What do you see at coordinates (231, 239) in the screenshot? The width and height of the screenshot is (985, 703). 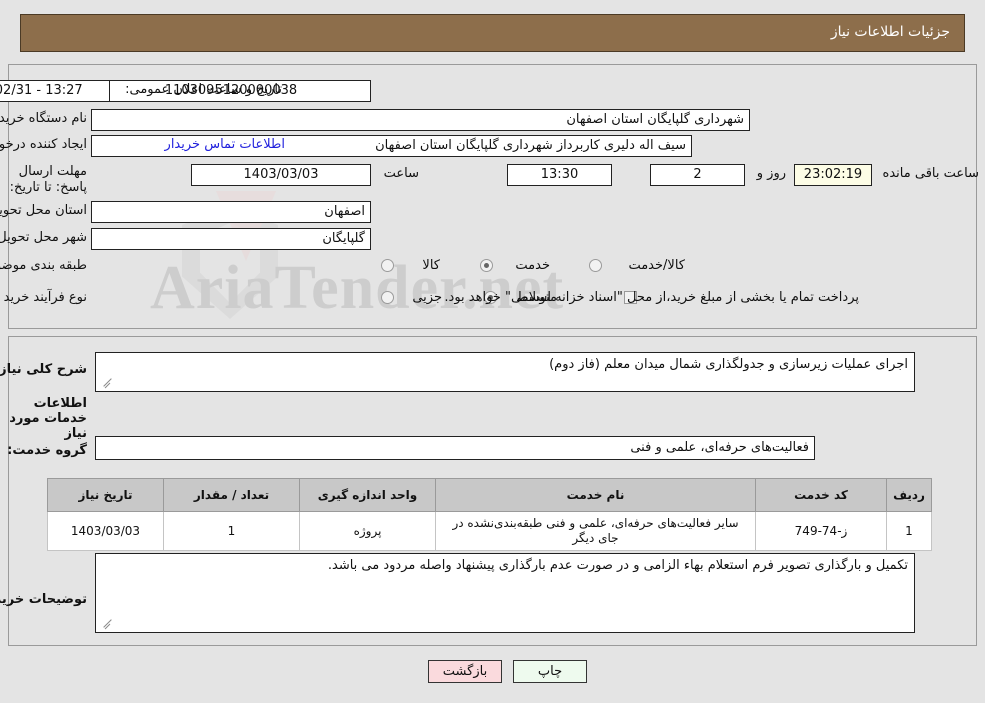 I see `city-value: گلپایگان` at bounding box center [231, 239].